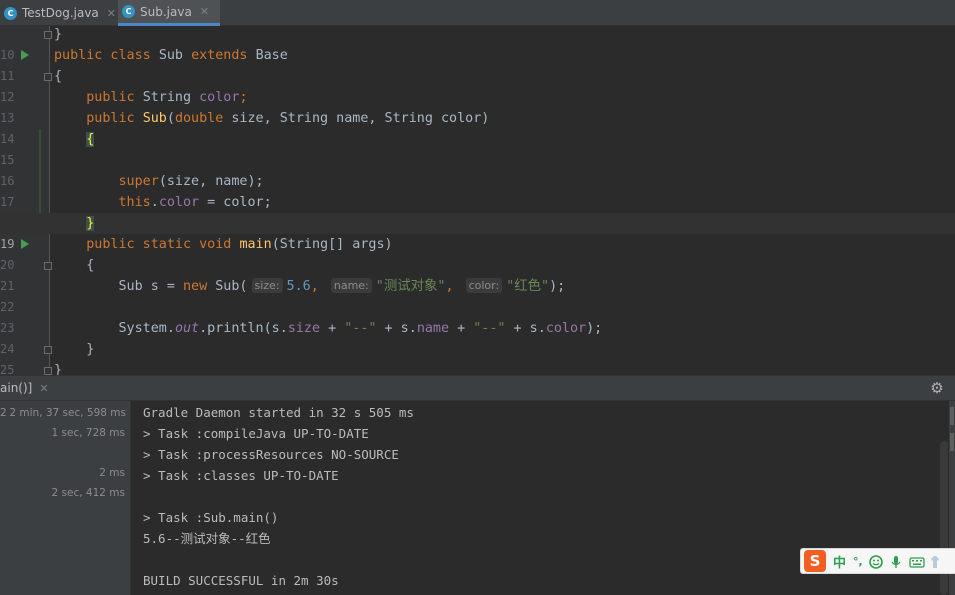 The height and width of the screenshot is (595, 955). Describe the element at coordinates (477, 232) in the screenshot. I see `code-line-current: 19 }` at that location.